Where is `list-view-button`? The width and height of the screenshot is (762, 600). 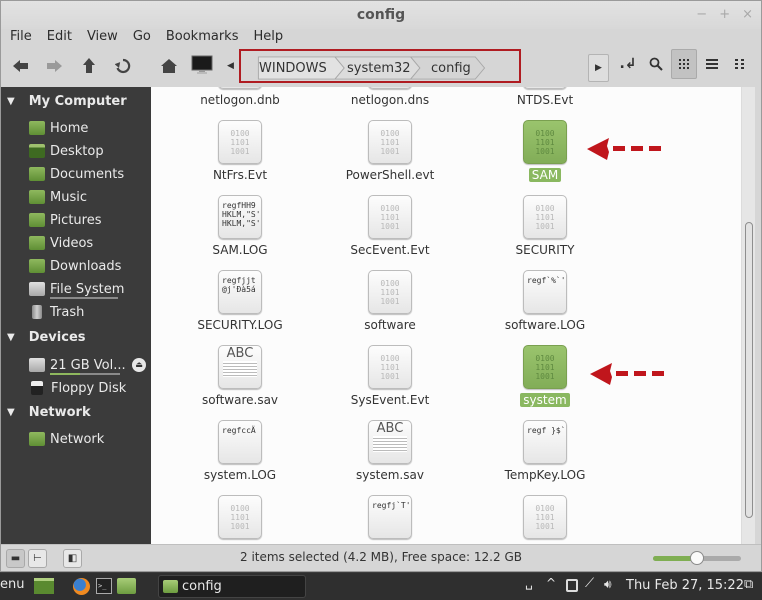
list-view-button is located at coordinates (712, 64).